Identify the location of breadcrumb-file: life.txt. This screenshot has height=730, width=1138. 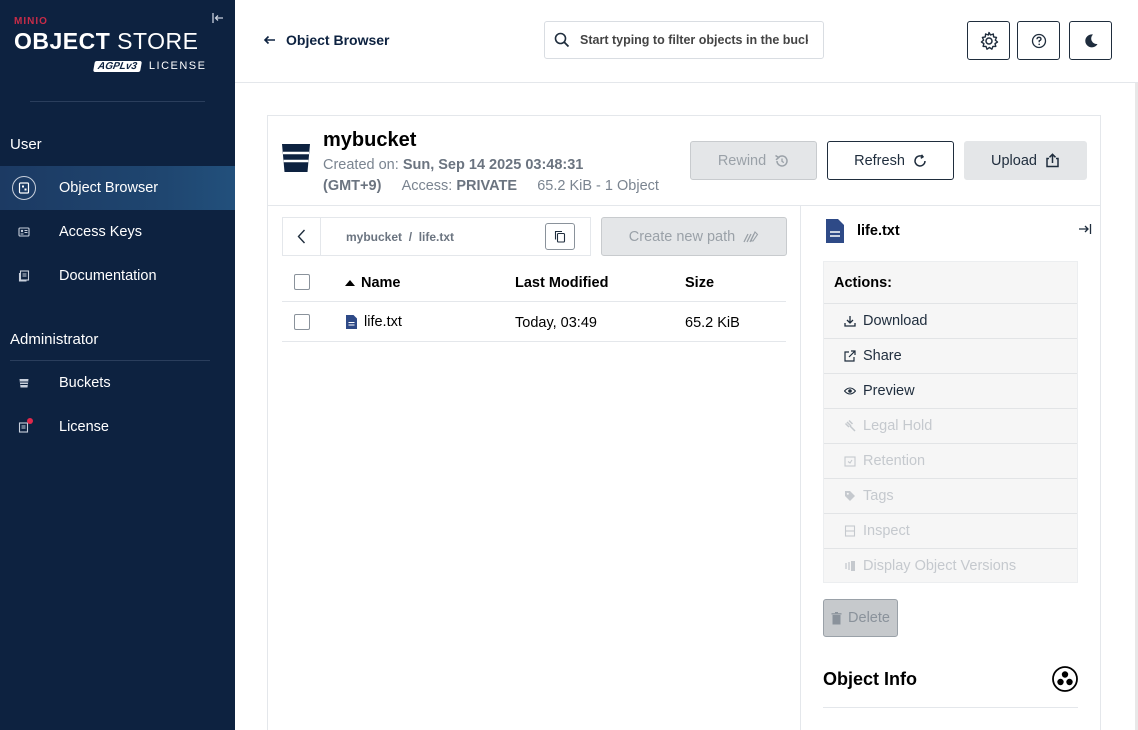
(436, 237).